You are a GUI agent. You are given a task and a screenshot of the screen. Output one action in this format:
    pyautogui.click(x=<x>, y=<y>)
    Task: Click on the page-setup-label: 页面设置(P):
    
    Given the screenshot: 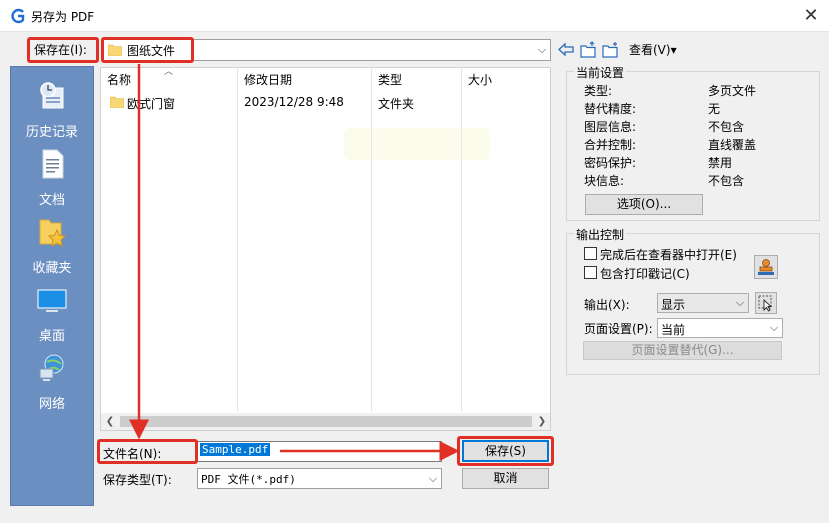 What is the action you would take?
    pyautogui.click(x=618, y=329)
    